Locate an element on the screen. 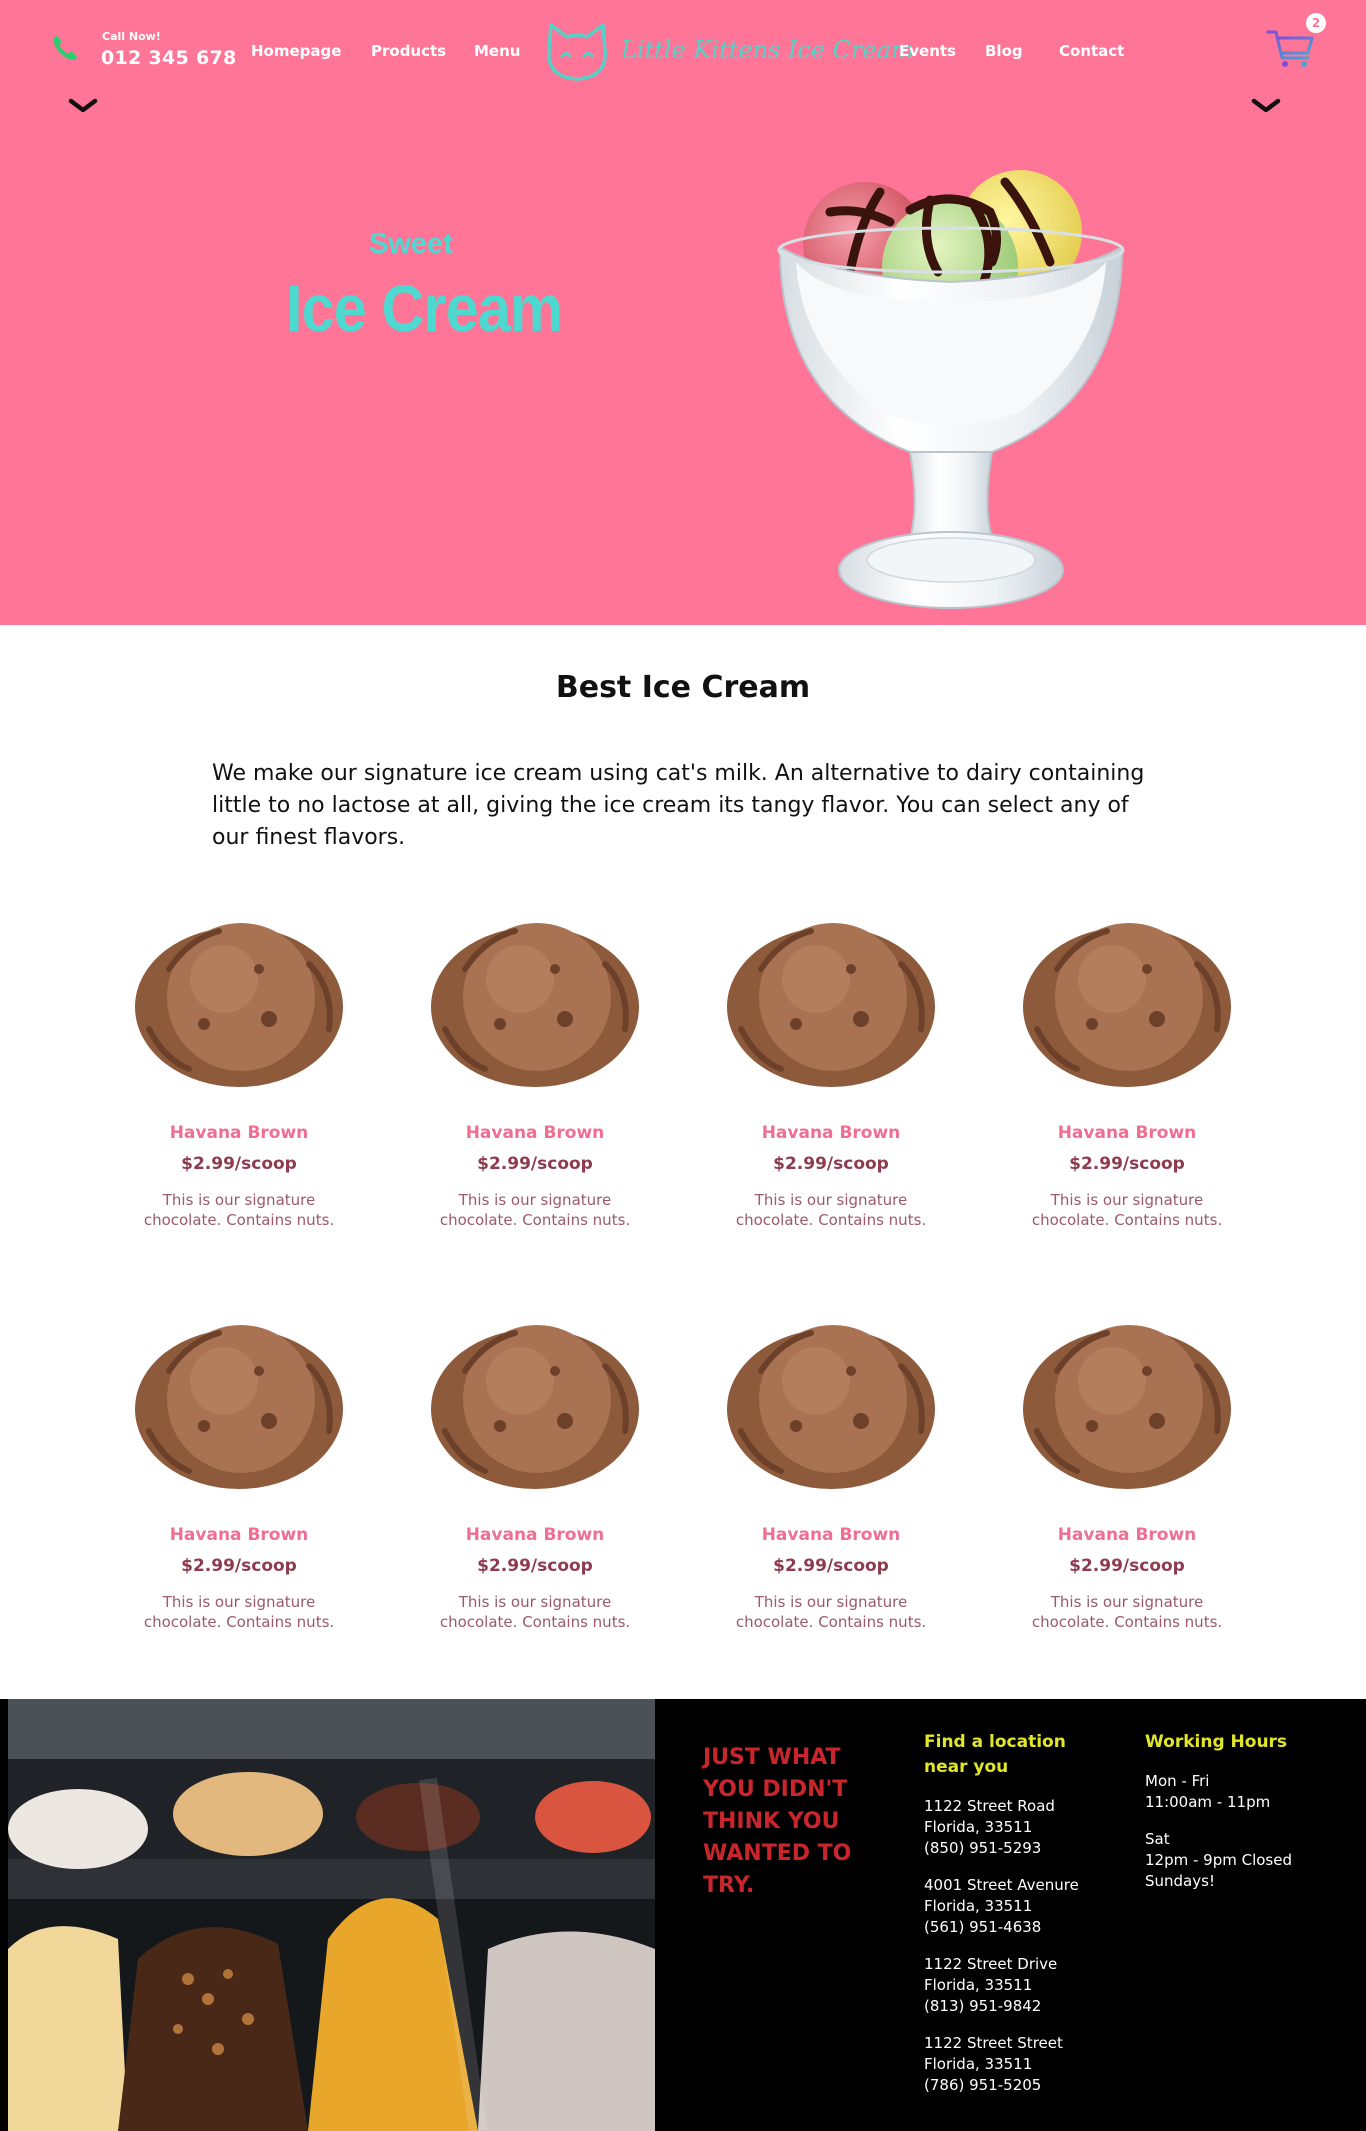  hours-entry: Sat 12pm - 9pm Closed Sundays! is located at coordinates (1225, 1860).